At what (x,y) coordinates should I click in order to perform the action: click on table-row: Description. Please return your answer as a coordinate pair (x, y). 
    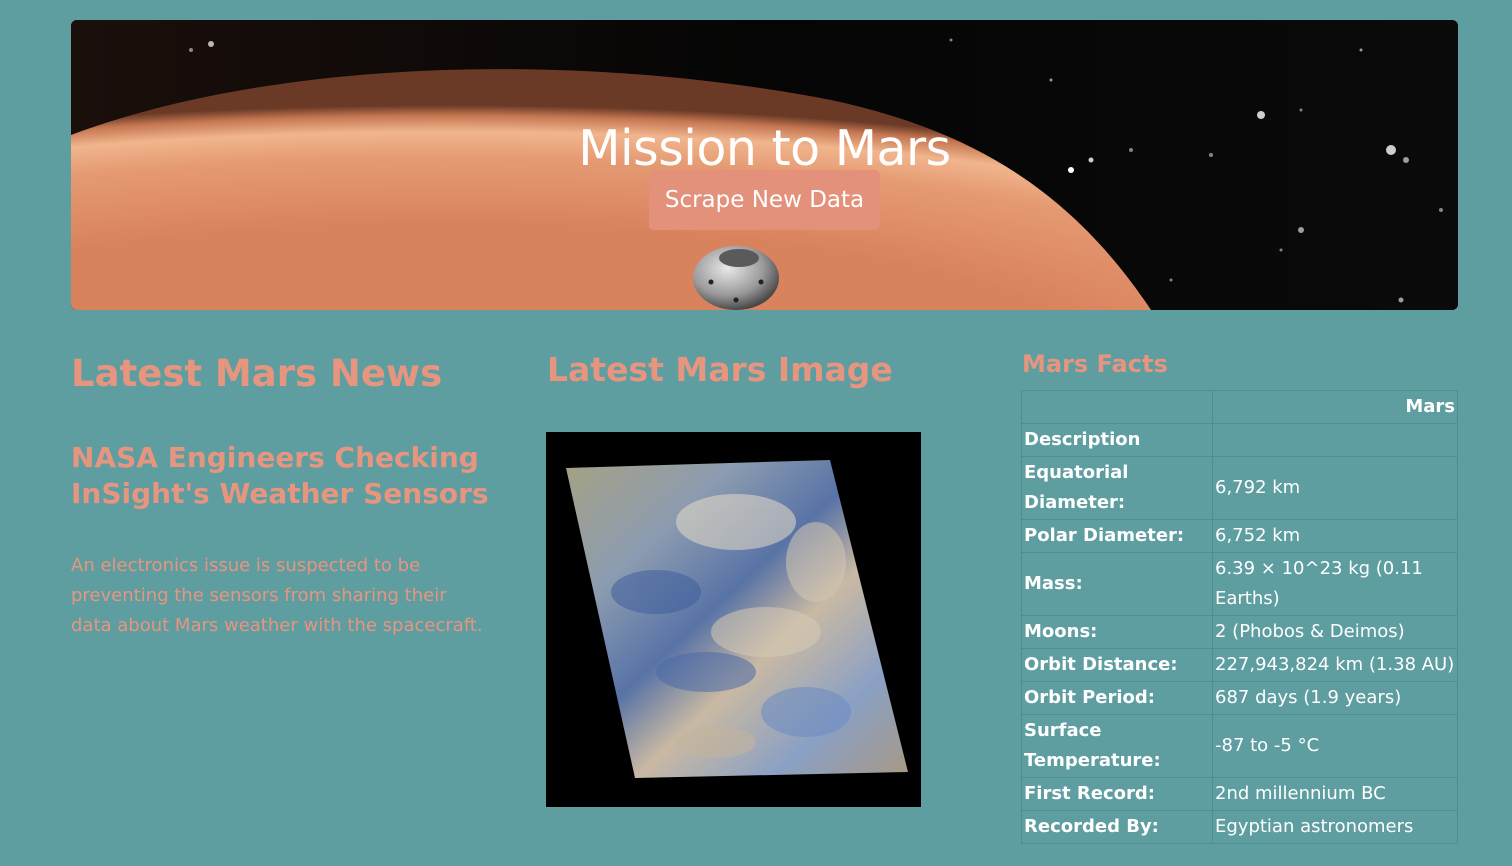
    Looking at the image, I should click on (1239, 440).